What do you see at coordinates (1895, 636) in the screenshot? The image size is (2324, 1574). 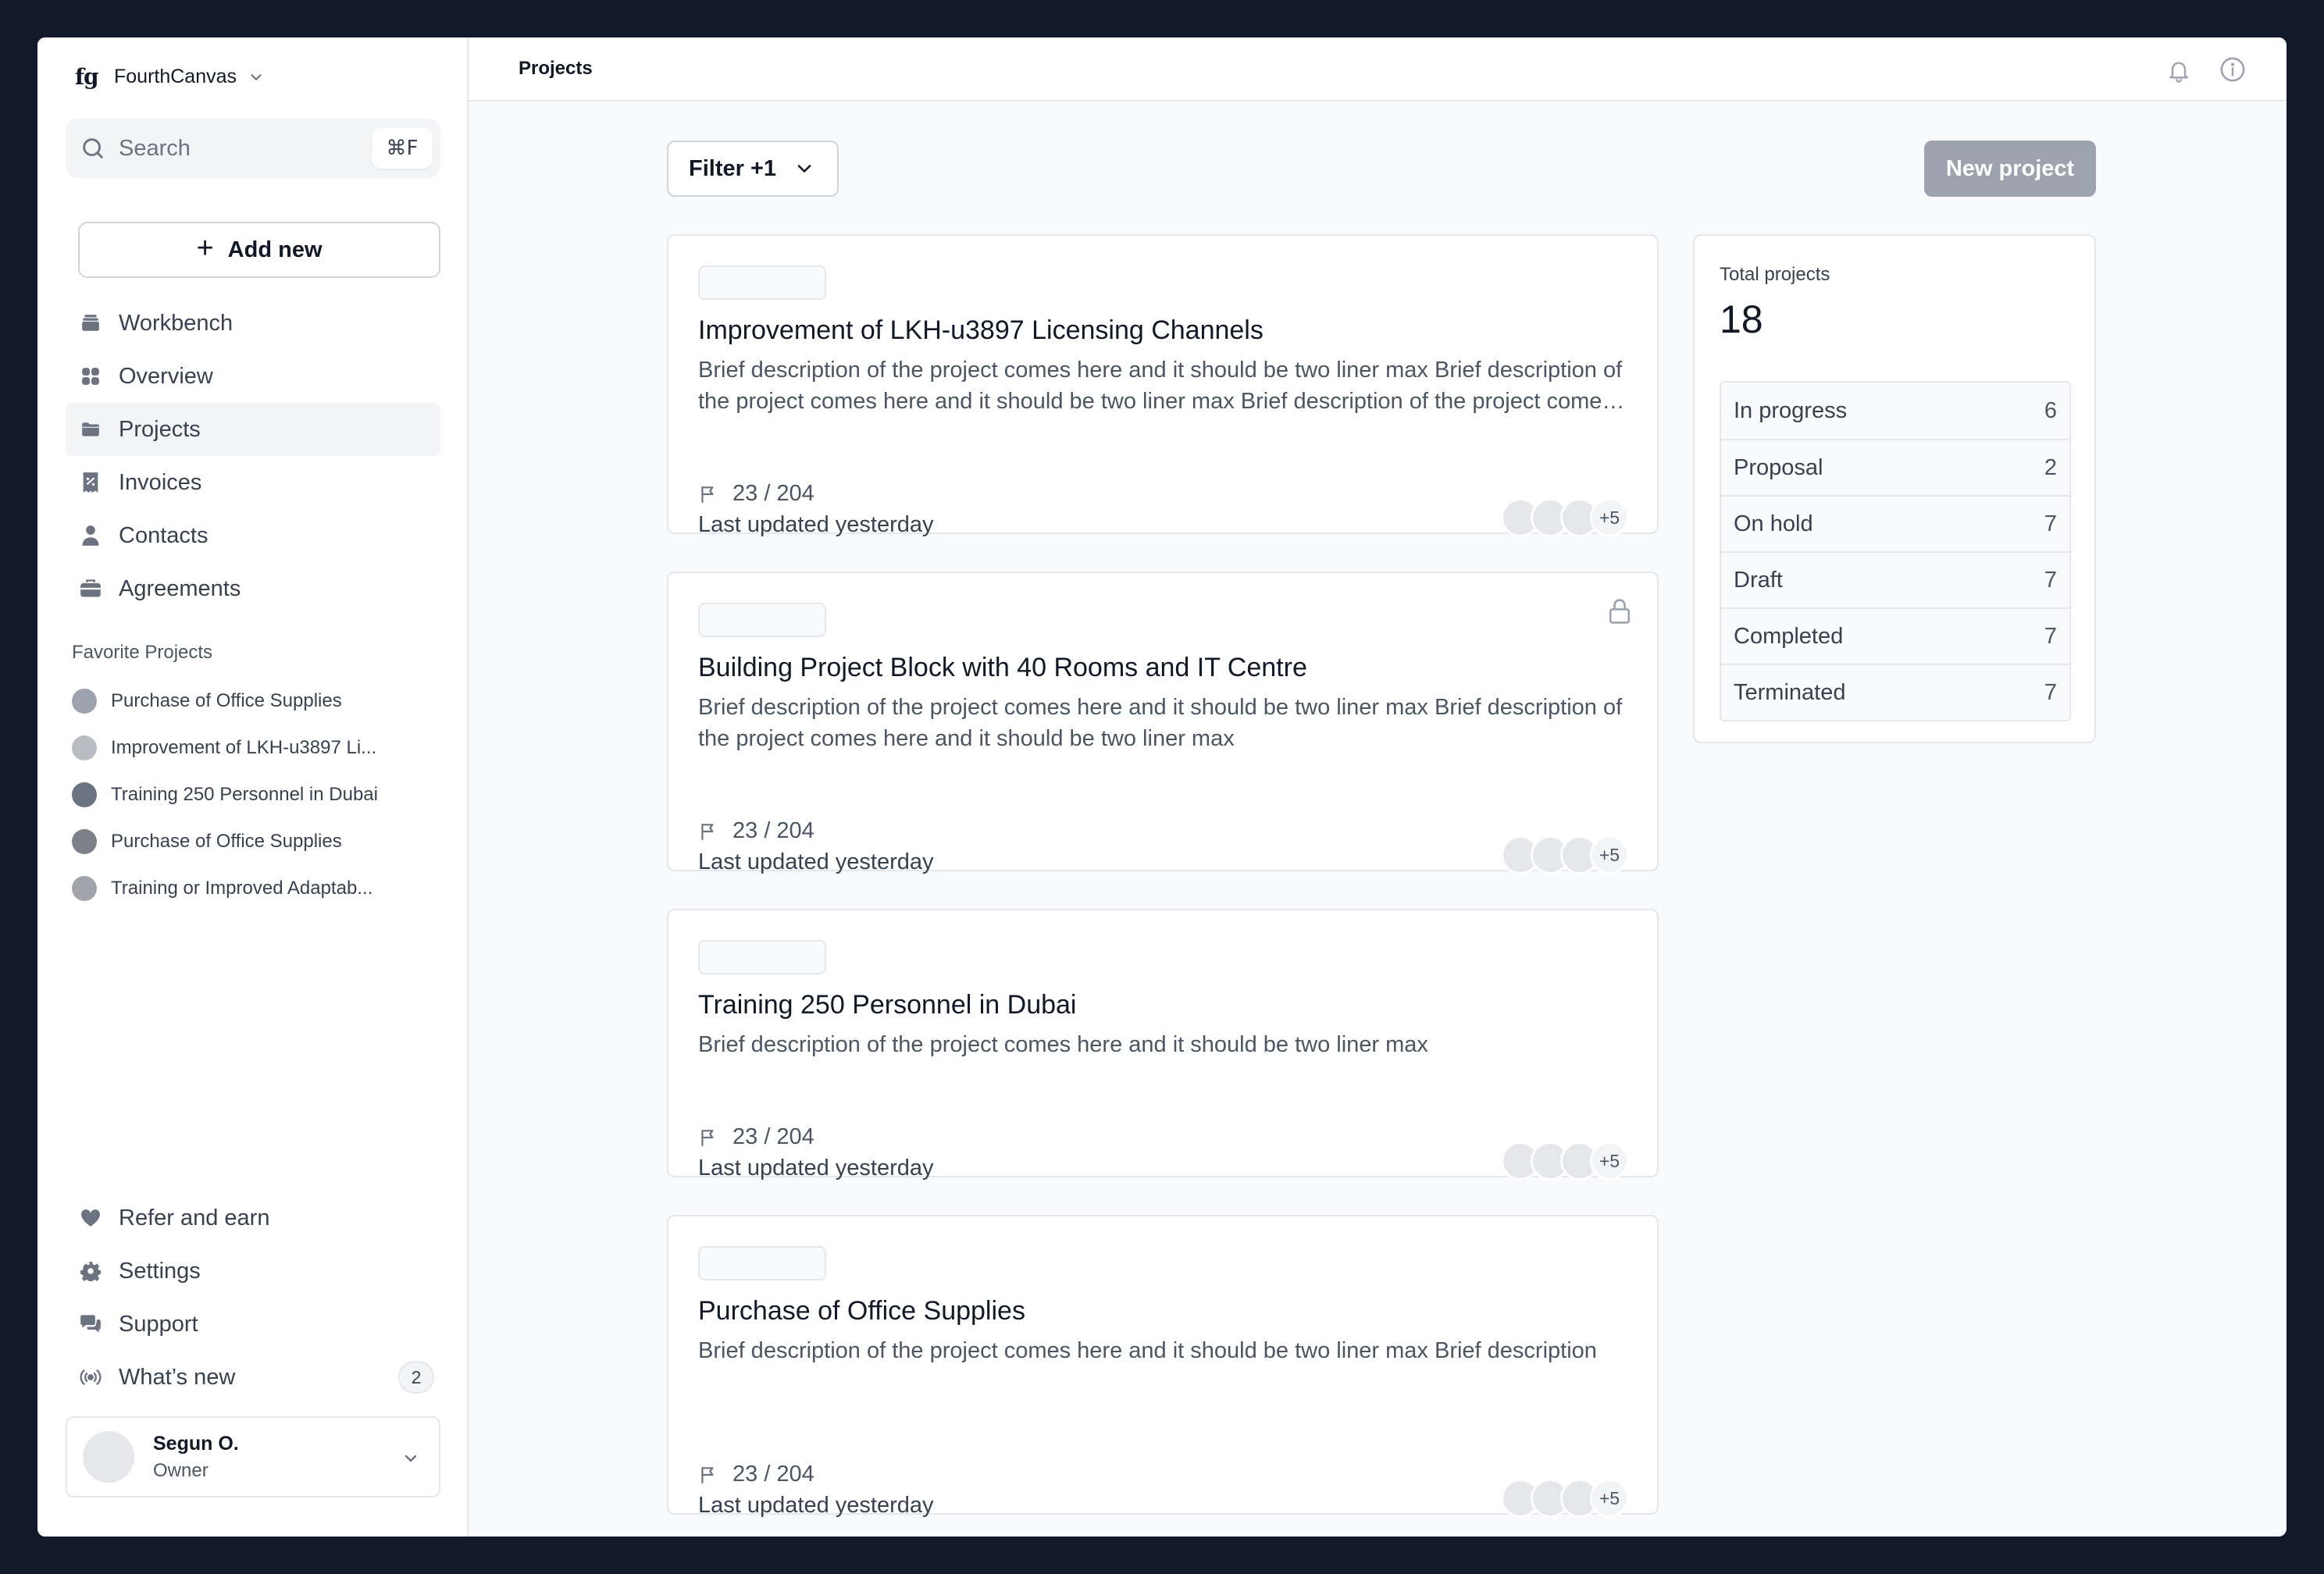 I see `stats-row-completed: Completed 7` at bounding box center [1895, 636].